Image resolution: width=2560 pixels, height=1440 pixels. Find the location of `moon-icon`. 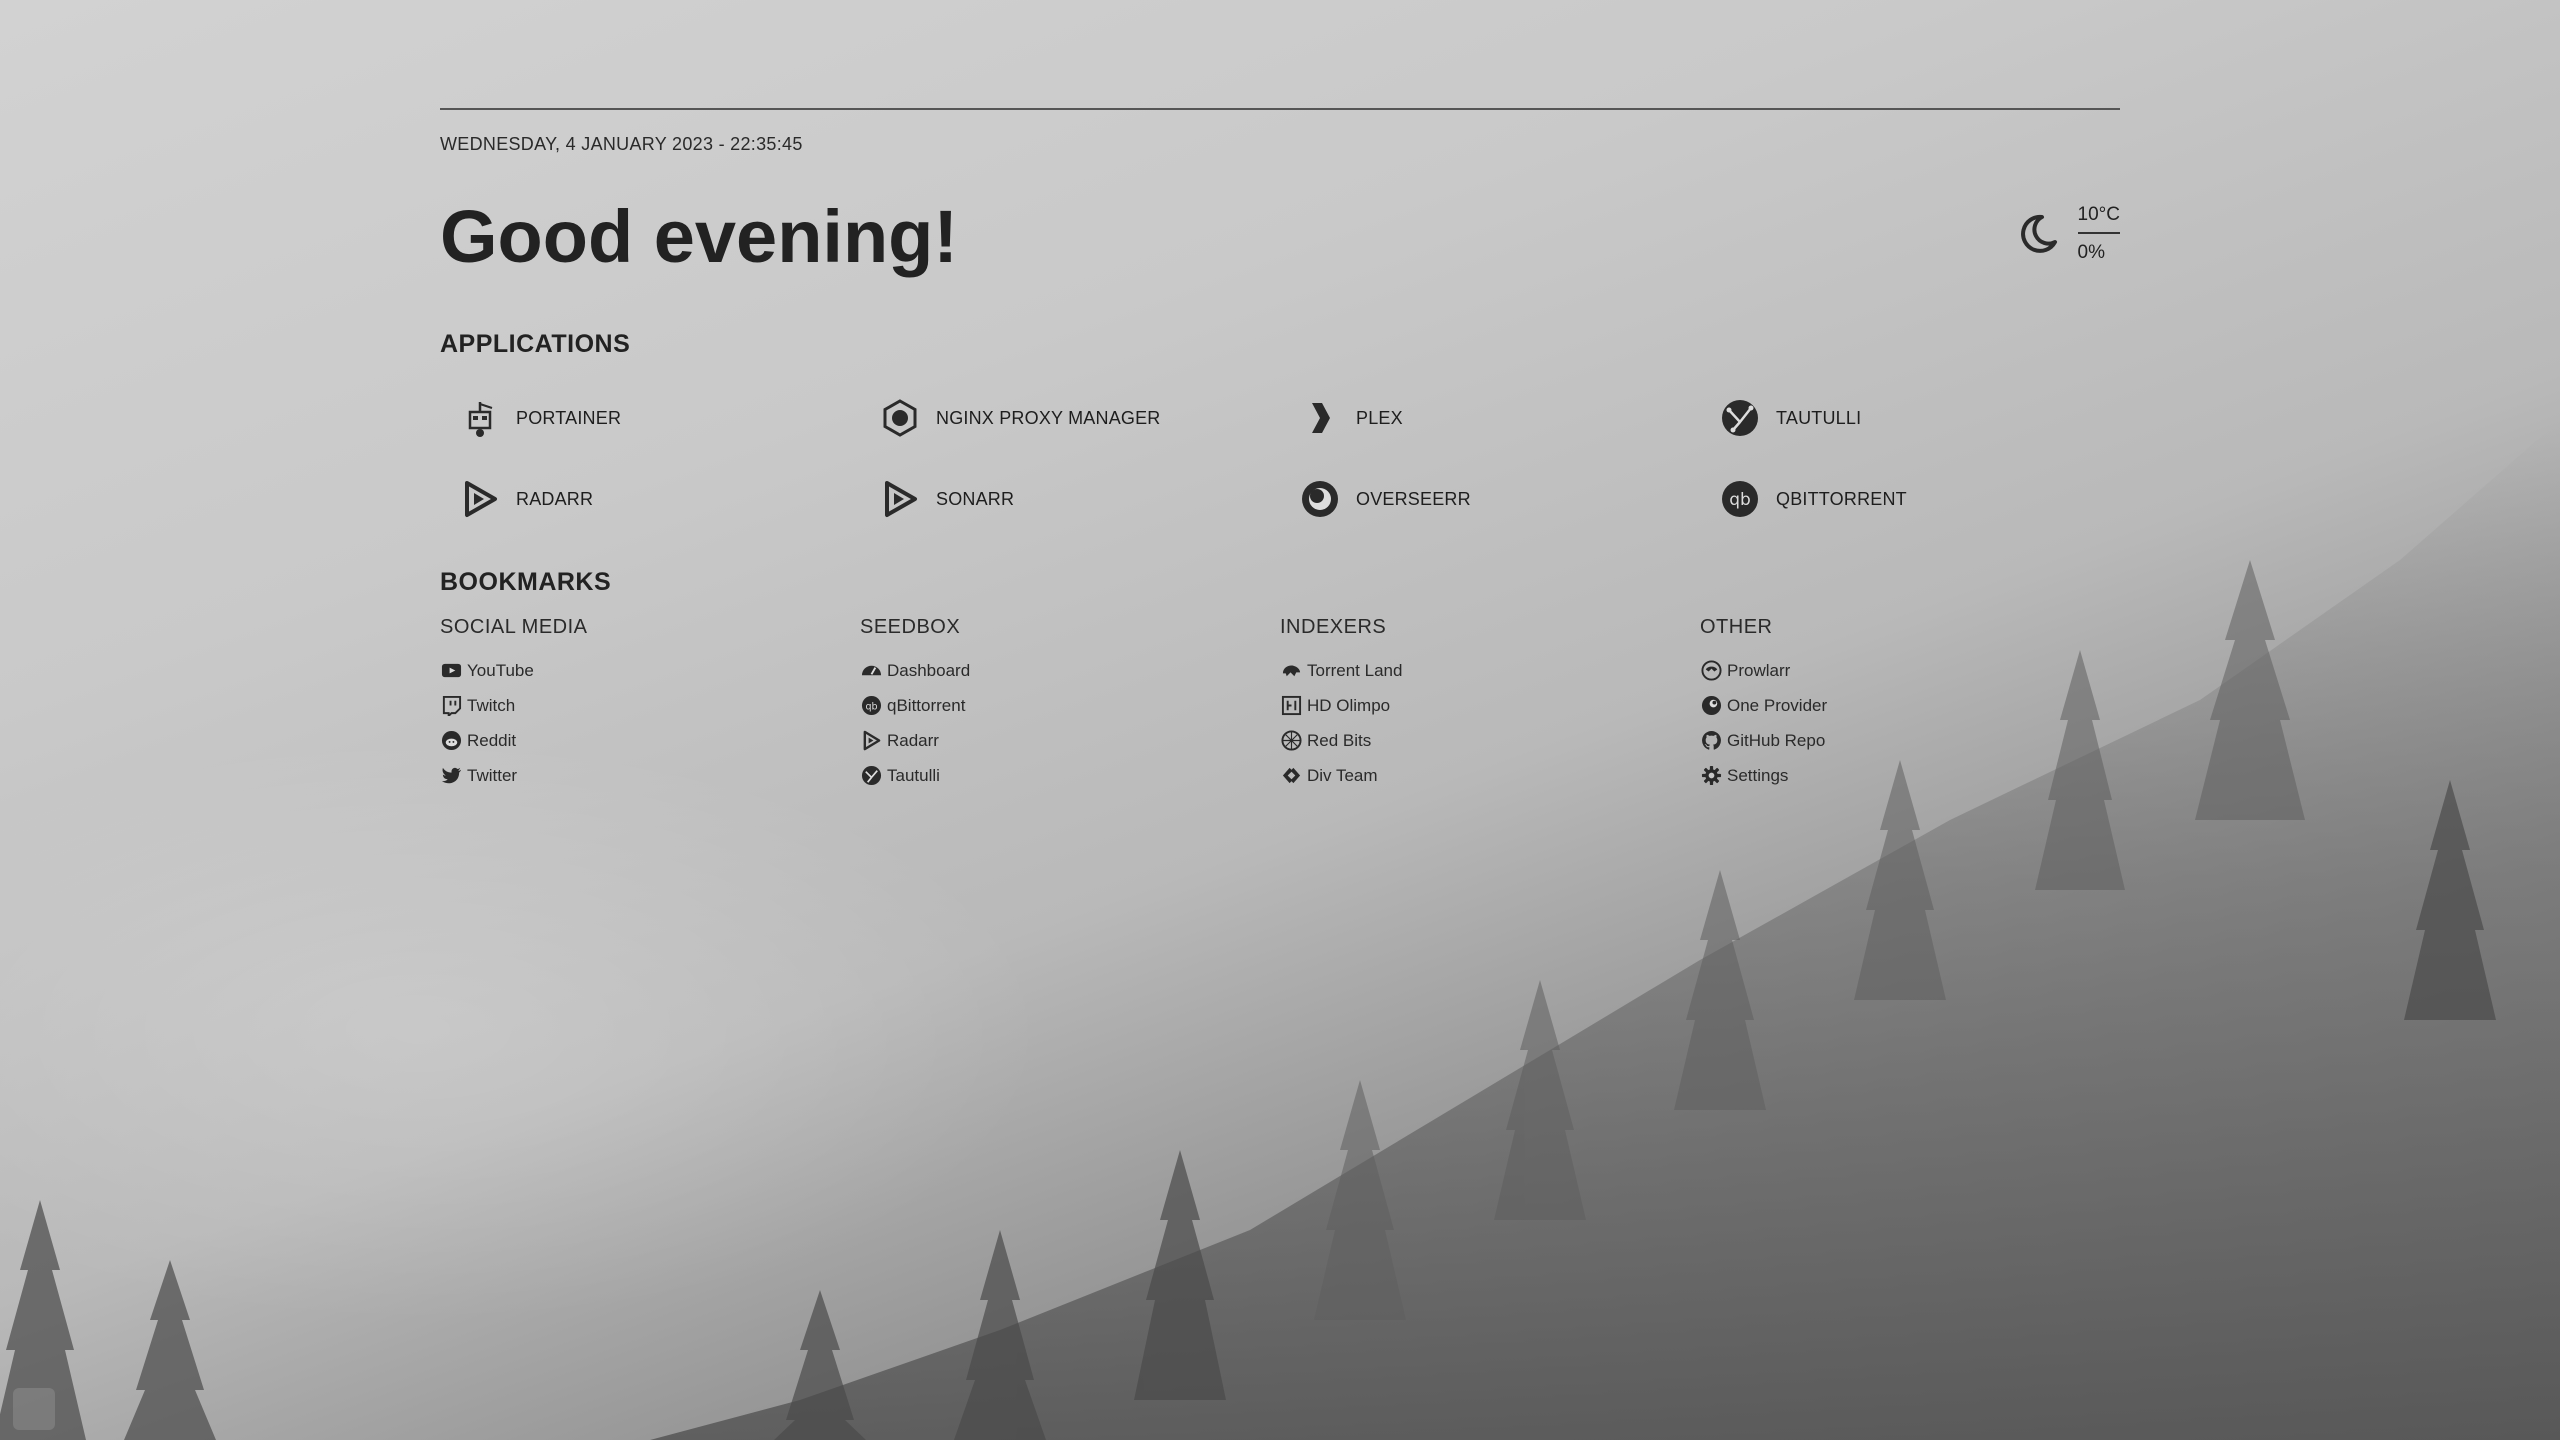

moon-icon is located at coordinates (2038, 234).